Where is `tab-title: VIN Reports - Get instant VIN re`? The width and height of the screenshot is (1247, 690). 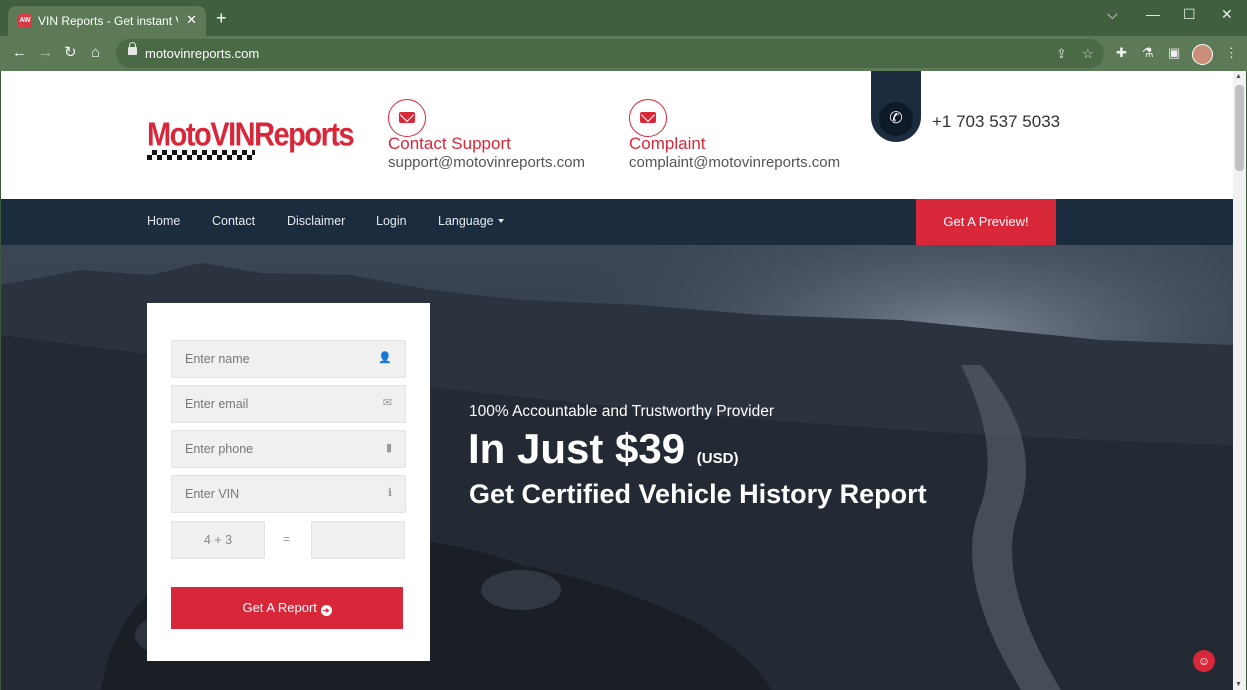
tab-title: VIN Reports - Get instant VIN re is located at coordinates (108, 21).